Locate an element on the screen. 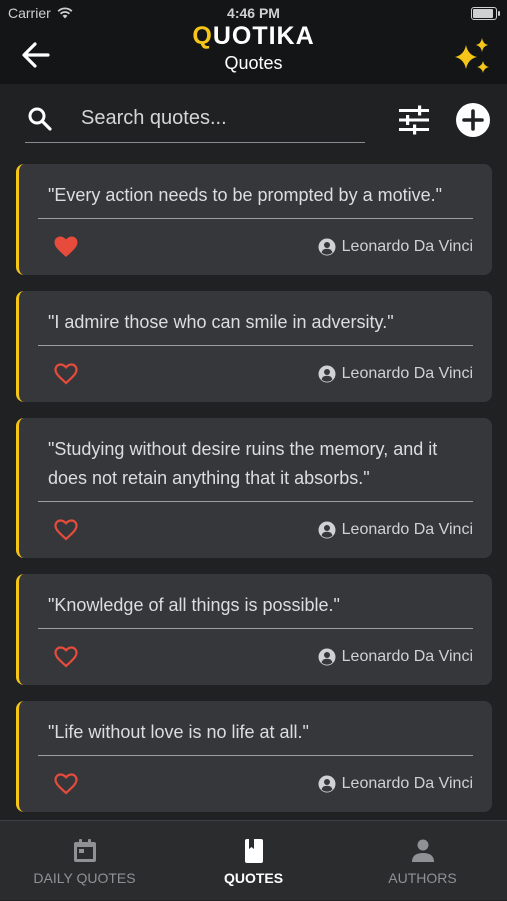 The width and height of the screenshot is (507, 901). calendar-icon is located at coordinates (84, 850).